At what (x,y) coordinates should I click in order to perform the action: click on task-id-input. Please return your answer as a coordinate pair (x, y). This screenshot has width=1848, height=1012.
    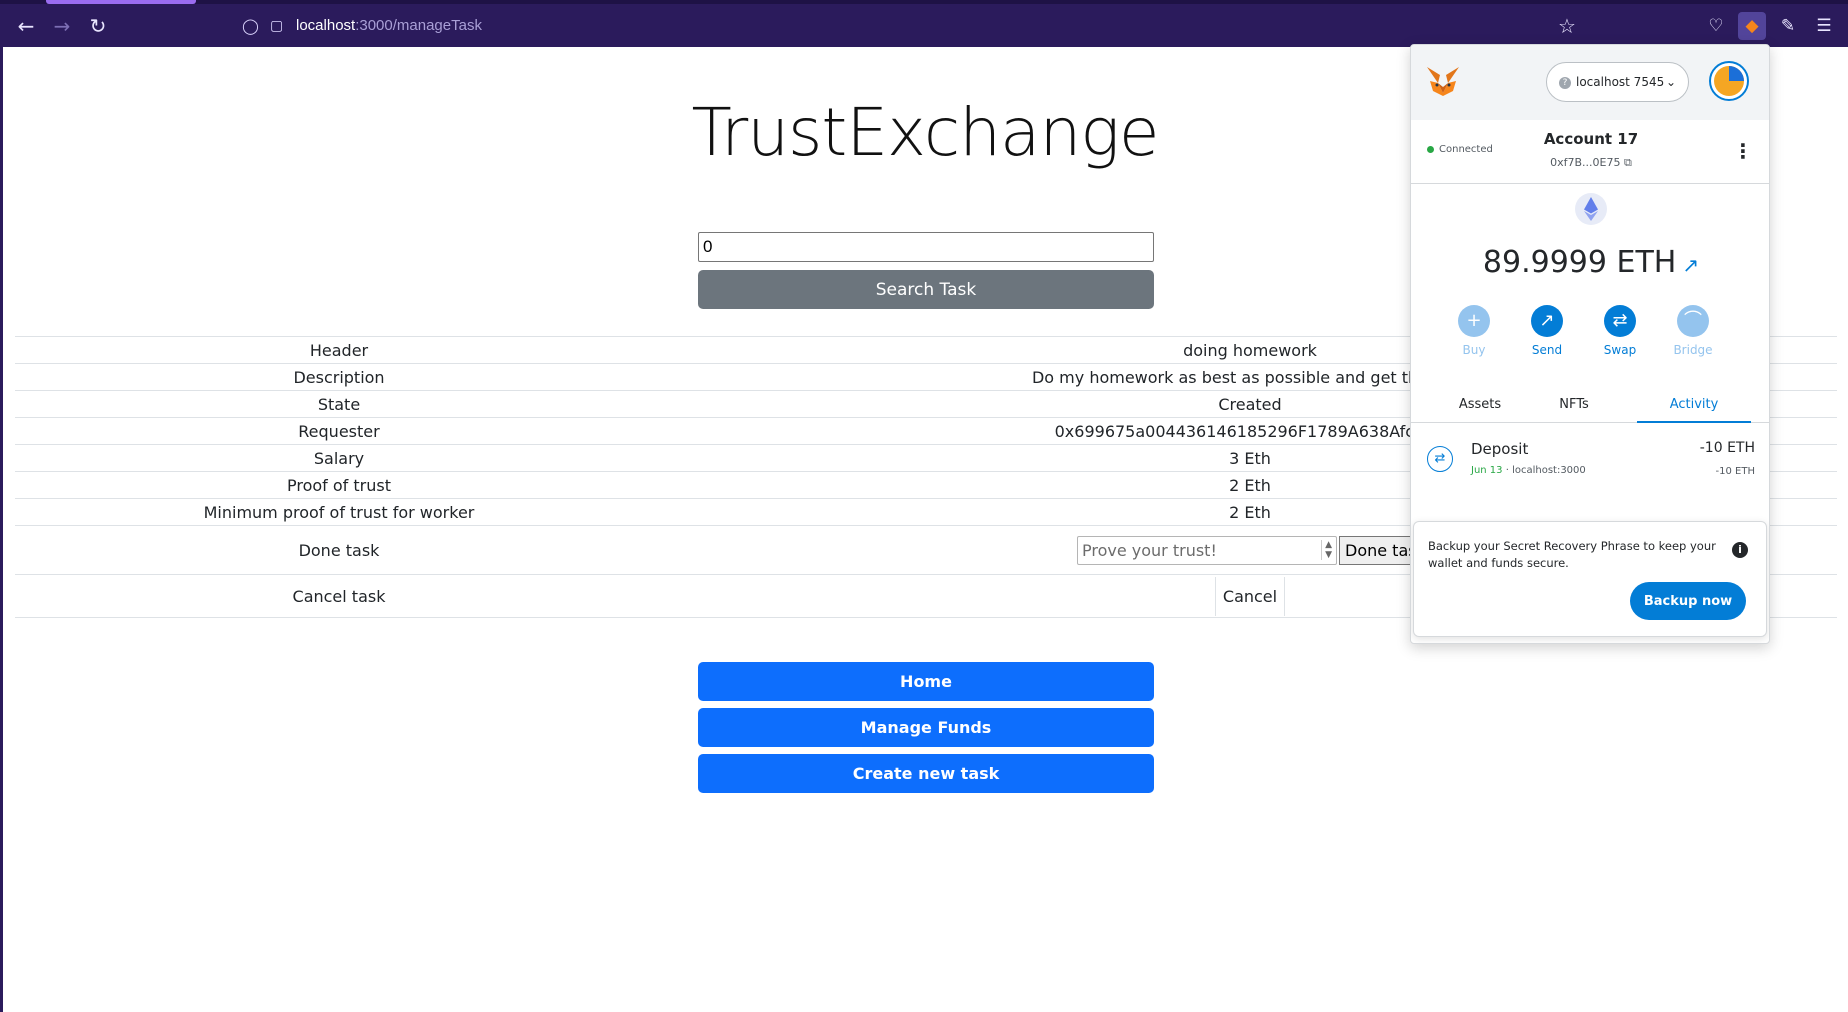
    Looking at the image, I should click on (926, 247).